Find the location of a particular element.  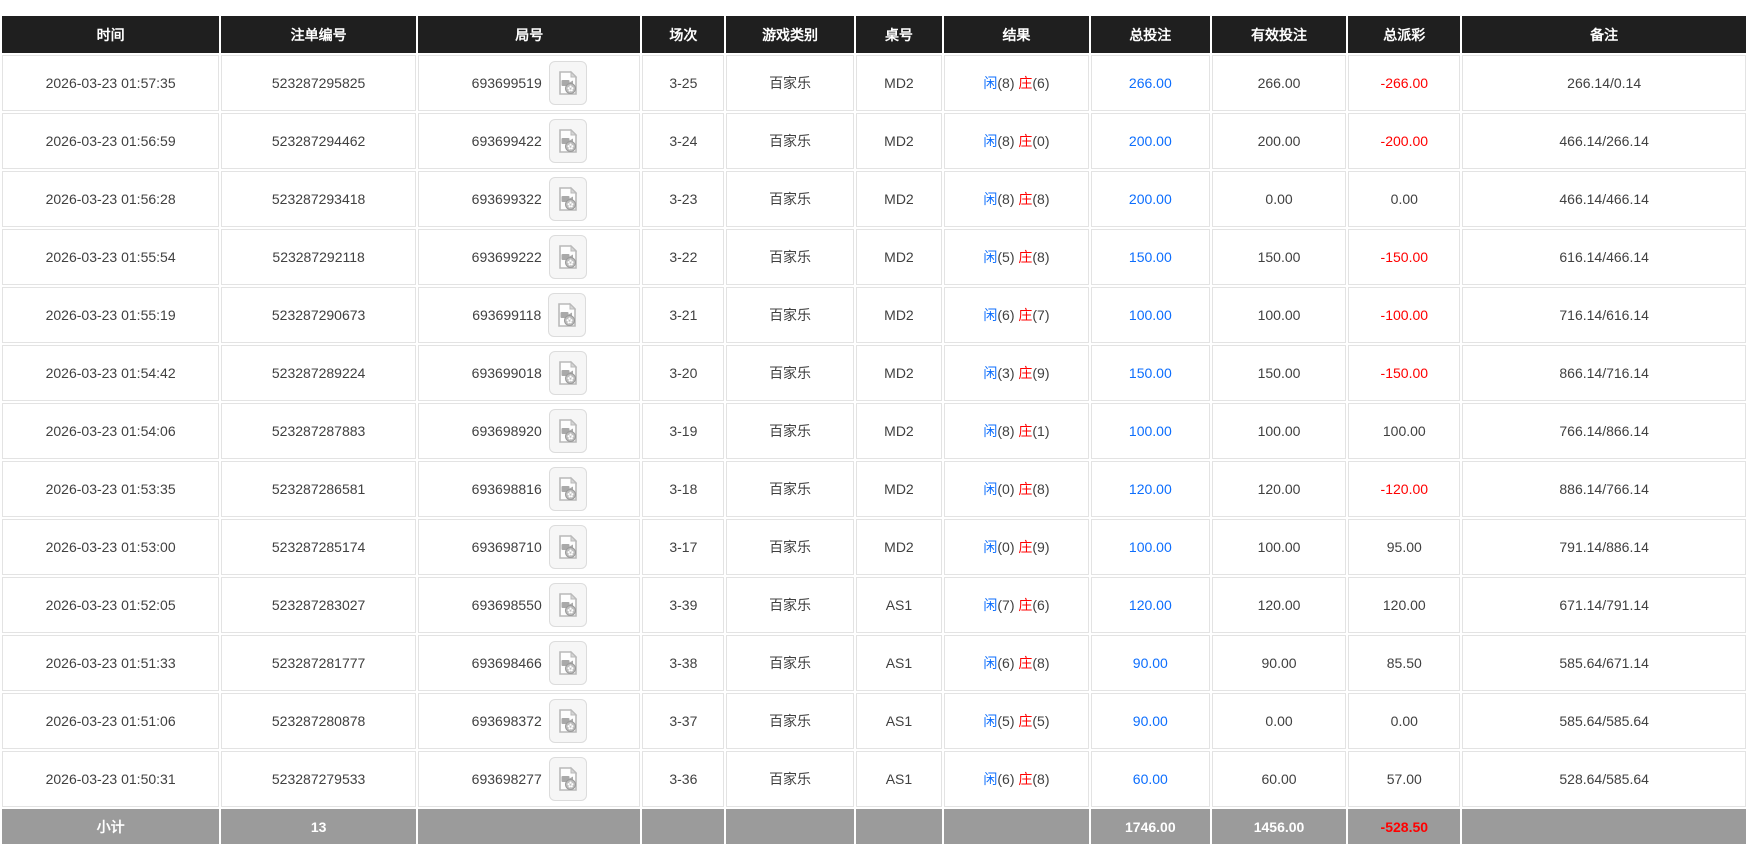

bet-id-cell: 523287289224 is located at coordinates (319, 373).